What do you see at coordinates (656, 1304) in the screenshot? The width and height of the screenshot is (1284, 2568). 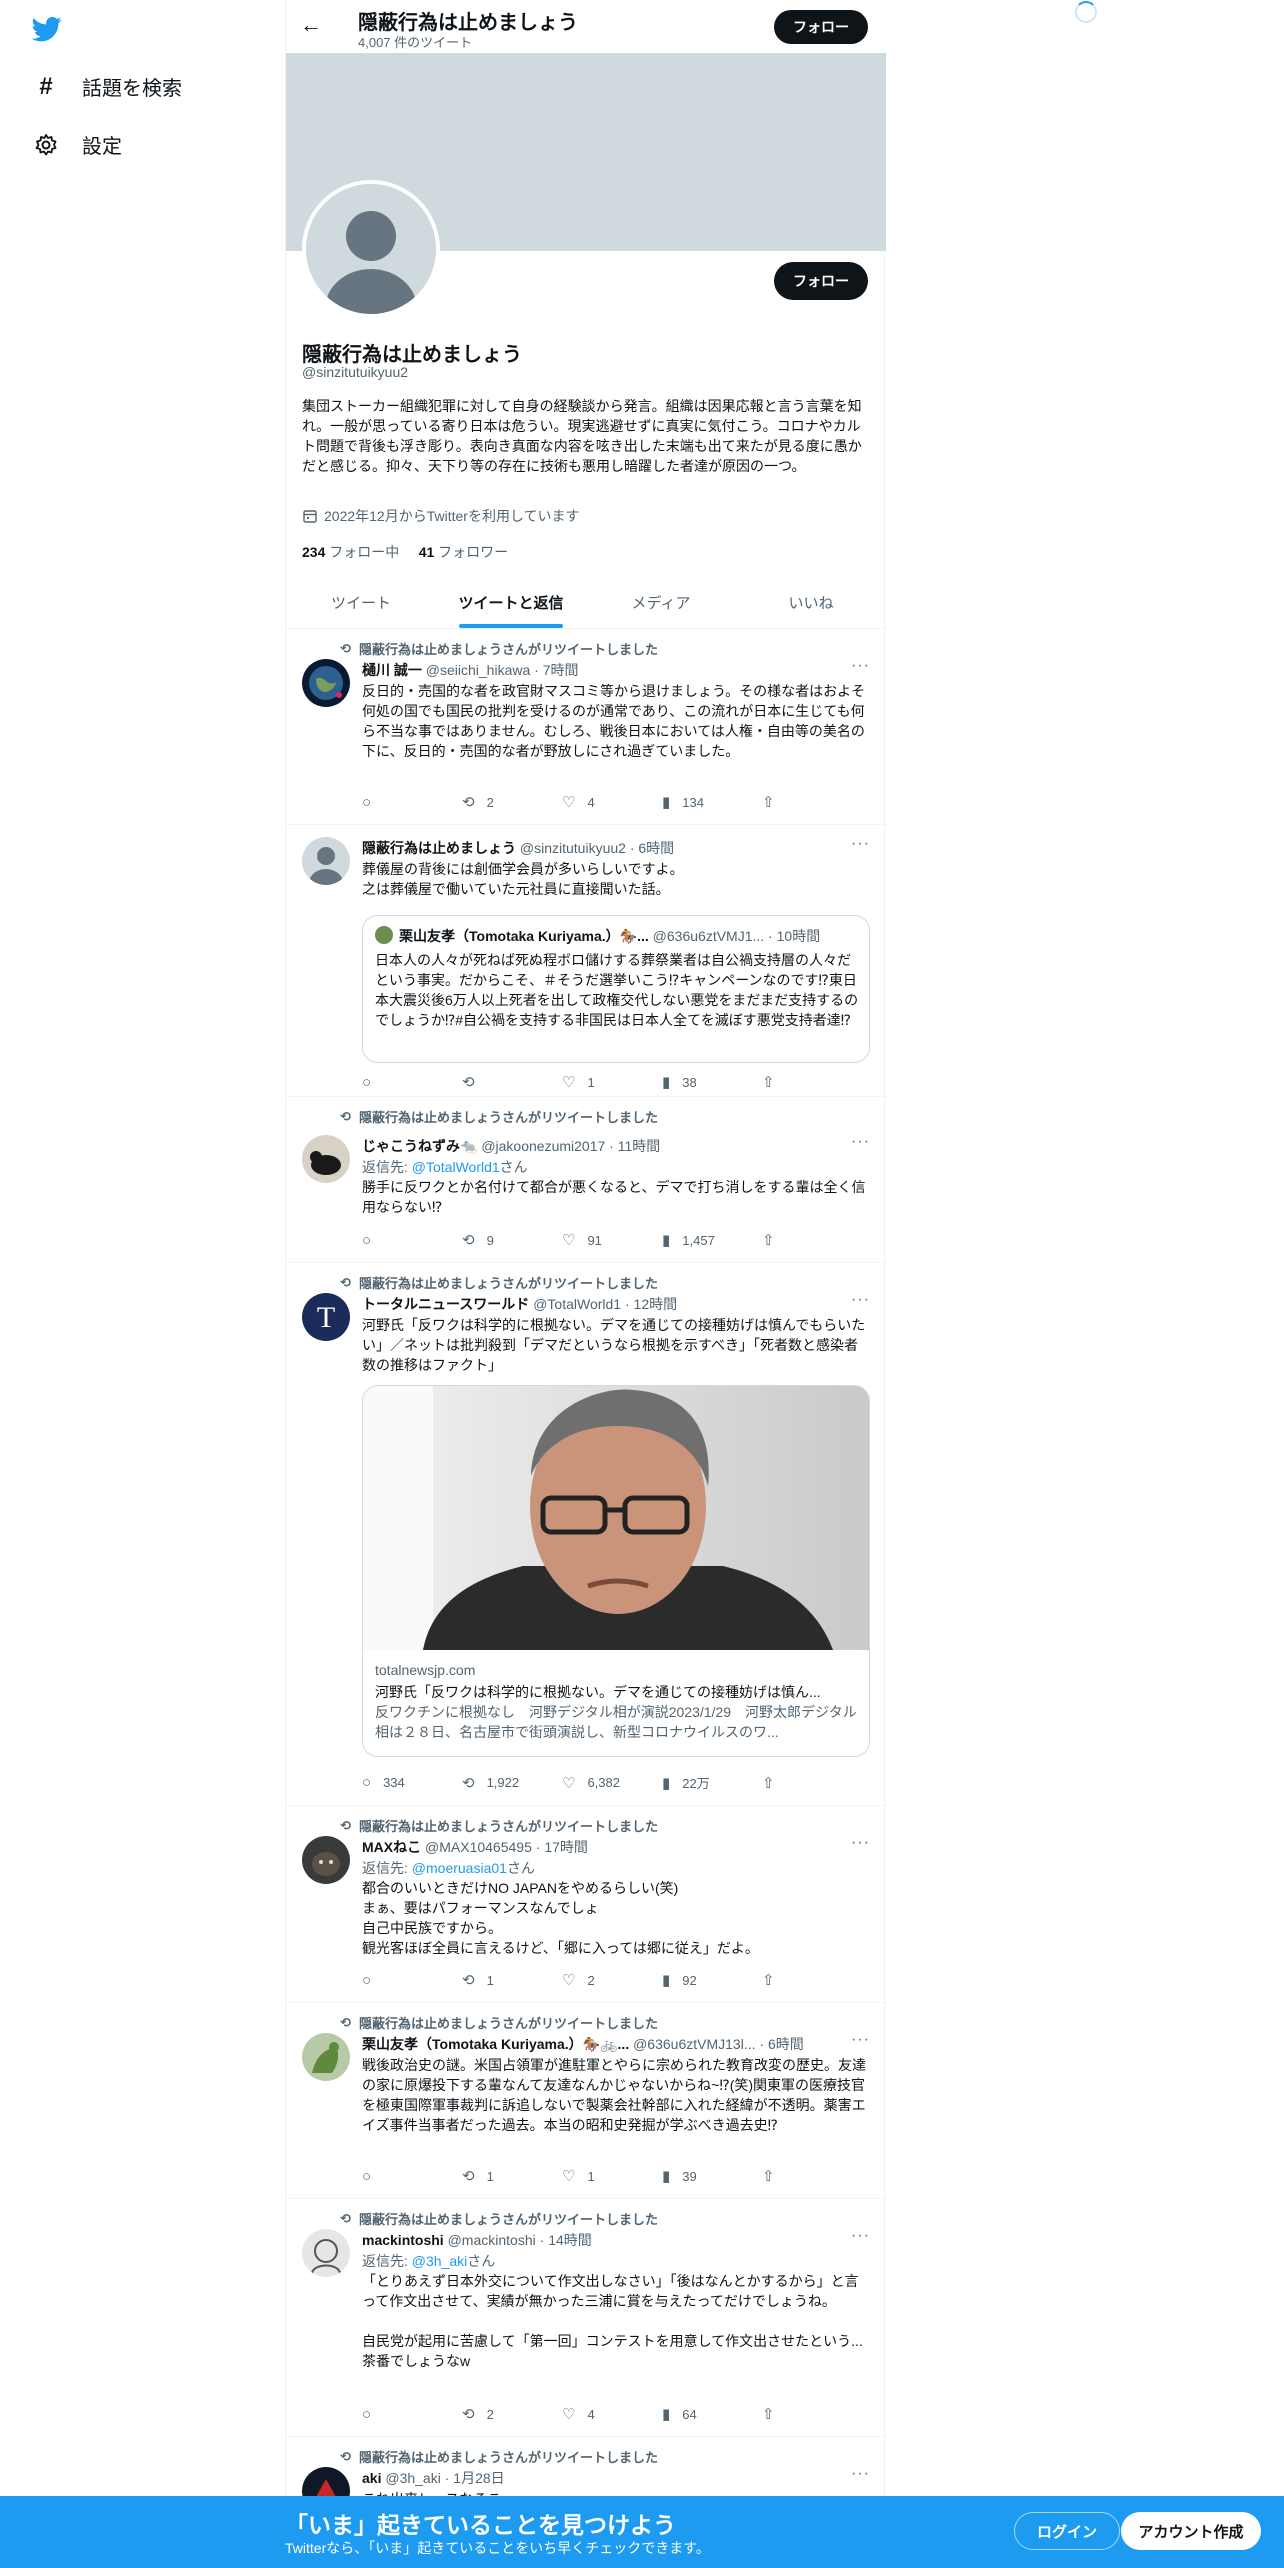 I see `tweet-time: 12時間` at bounding box center [656, 1304].